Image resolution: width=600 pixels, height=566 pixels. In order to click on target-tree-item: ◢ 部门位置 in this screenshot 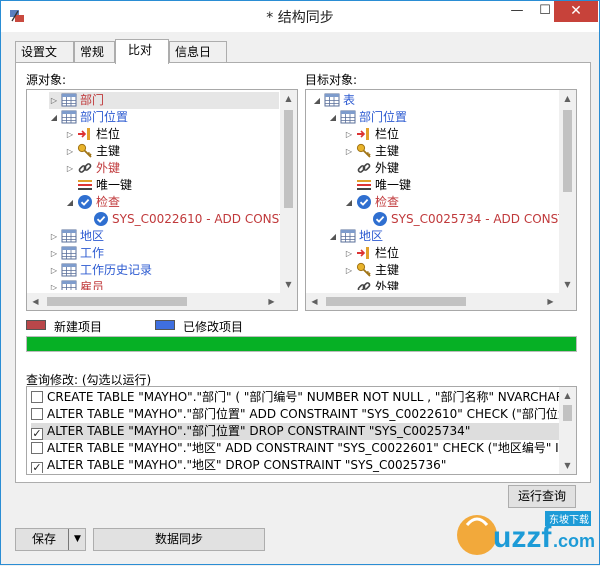, I will do `click(367, 117)`.